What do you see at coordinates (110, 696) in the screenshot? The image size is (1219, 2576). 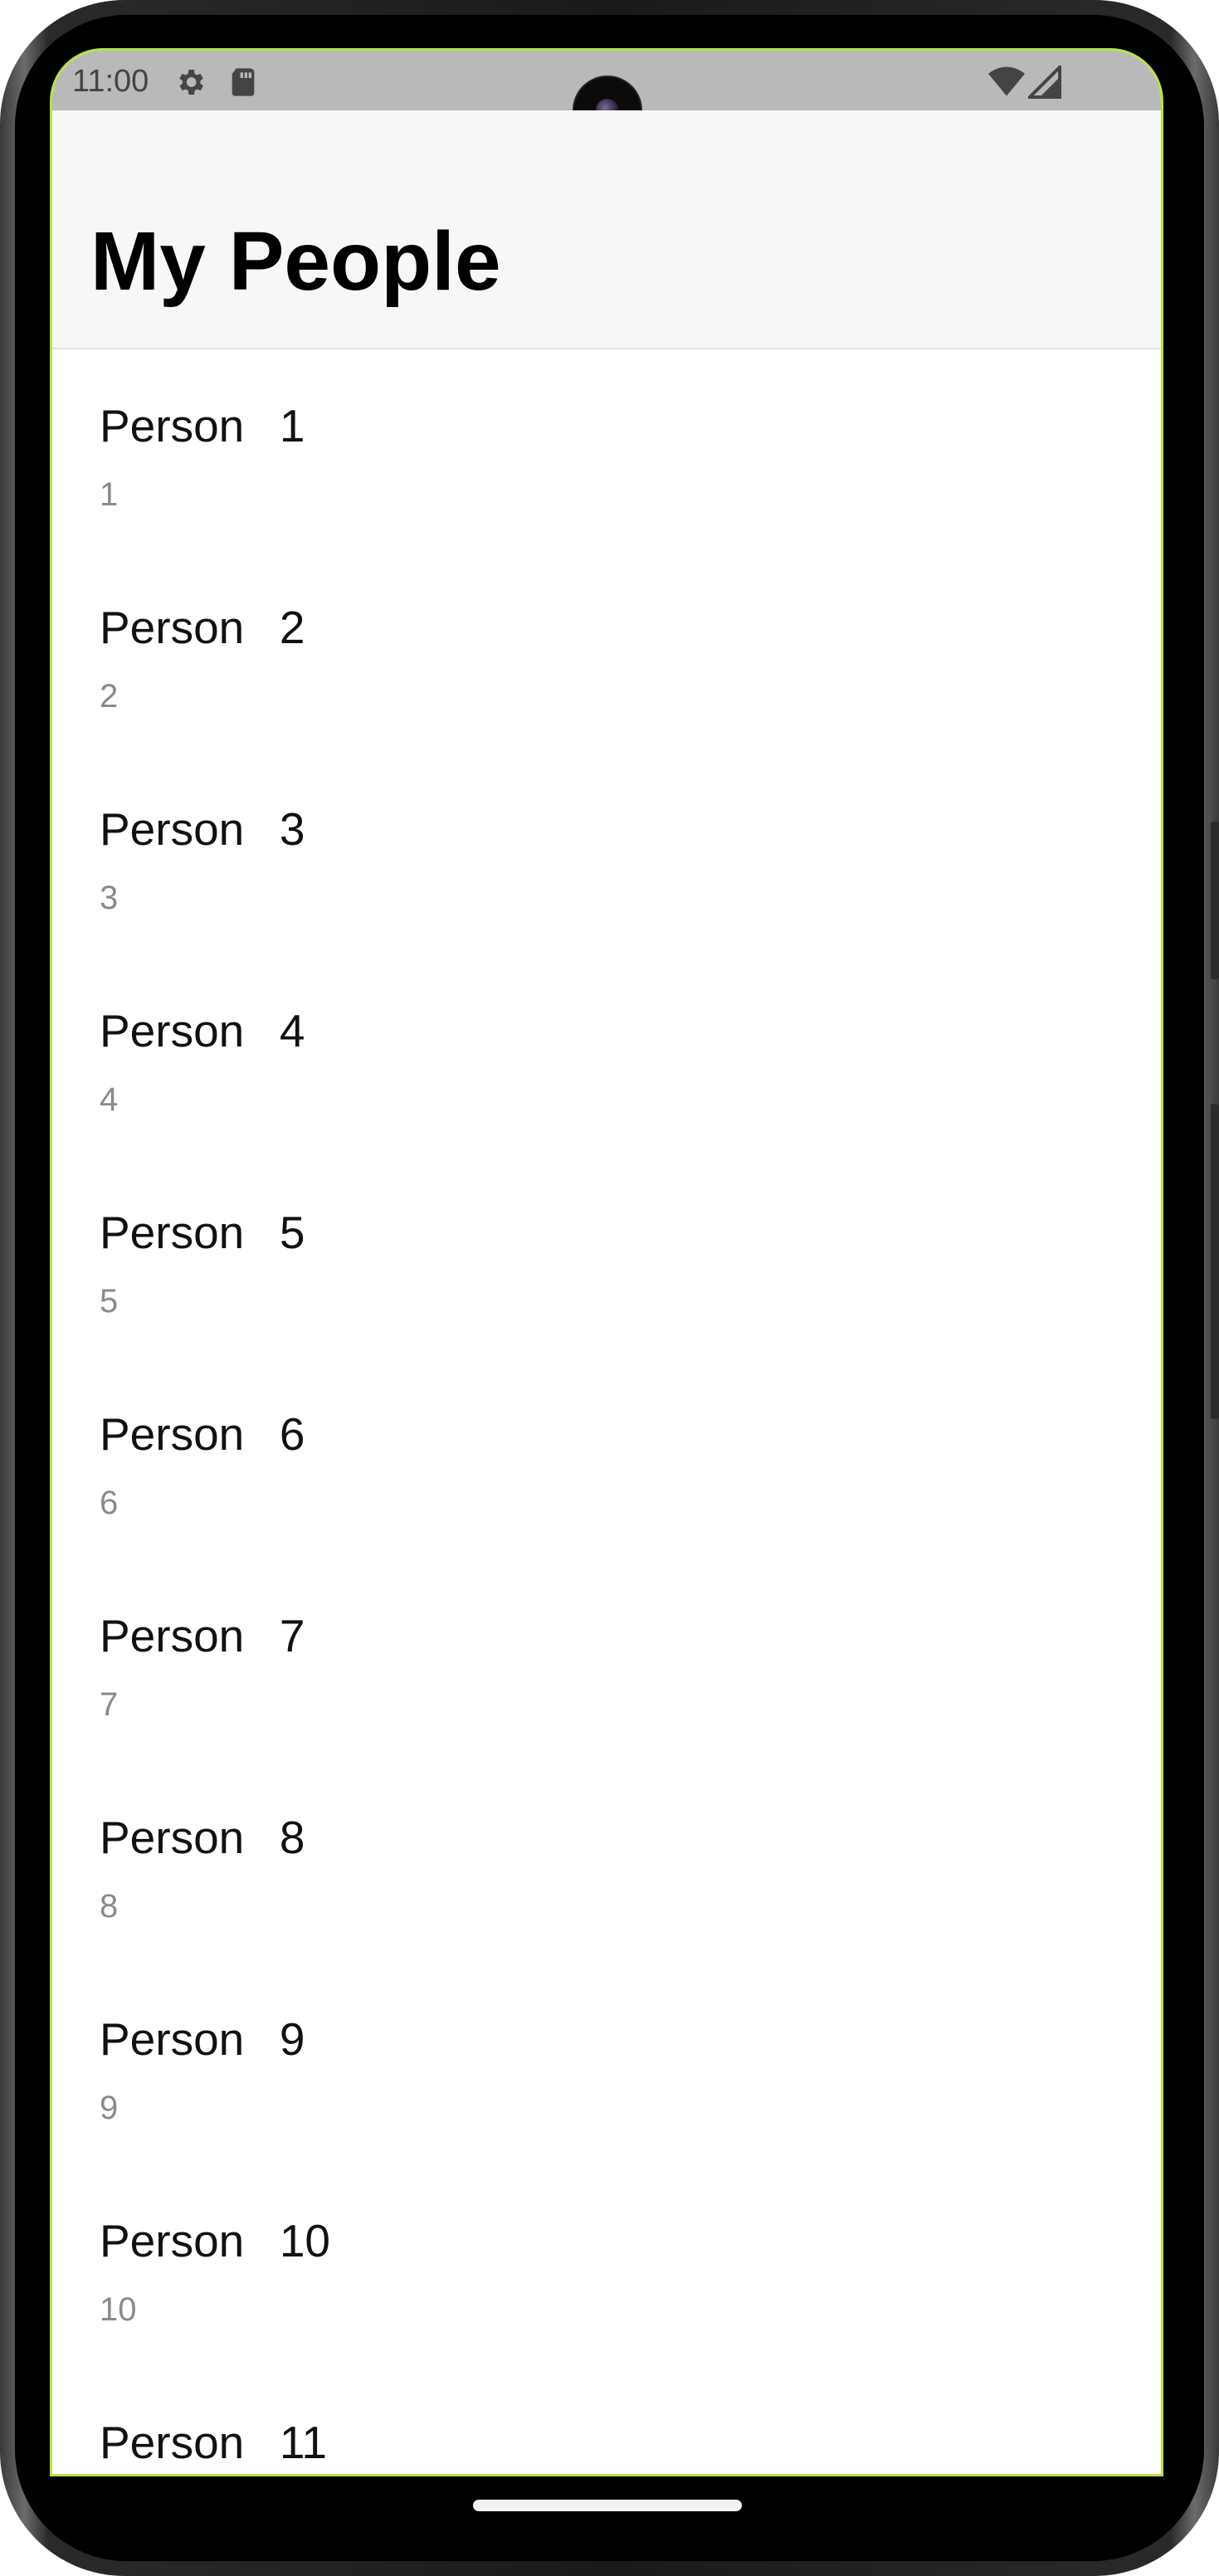 I see `person-id: 2` at bounding box center [110, 696].